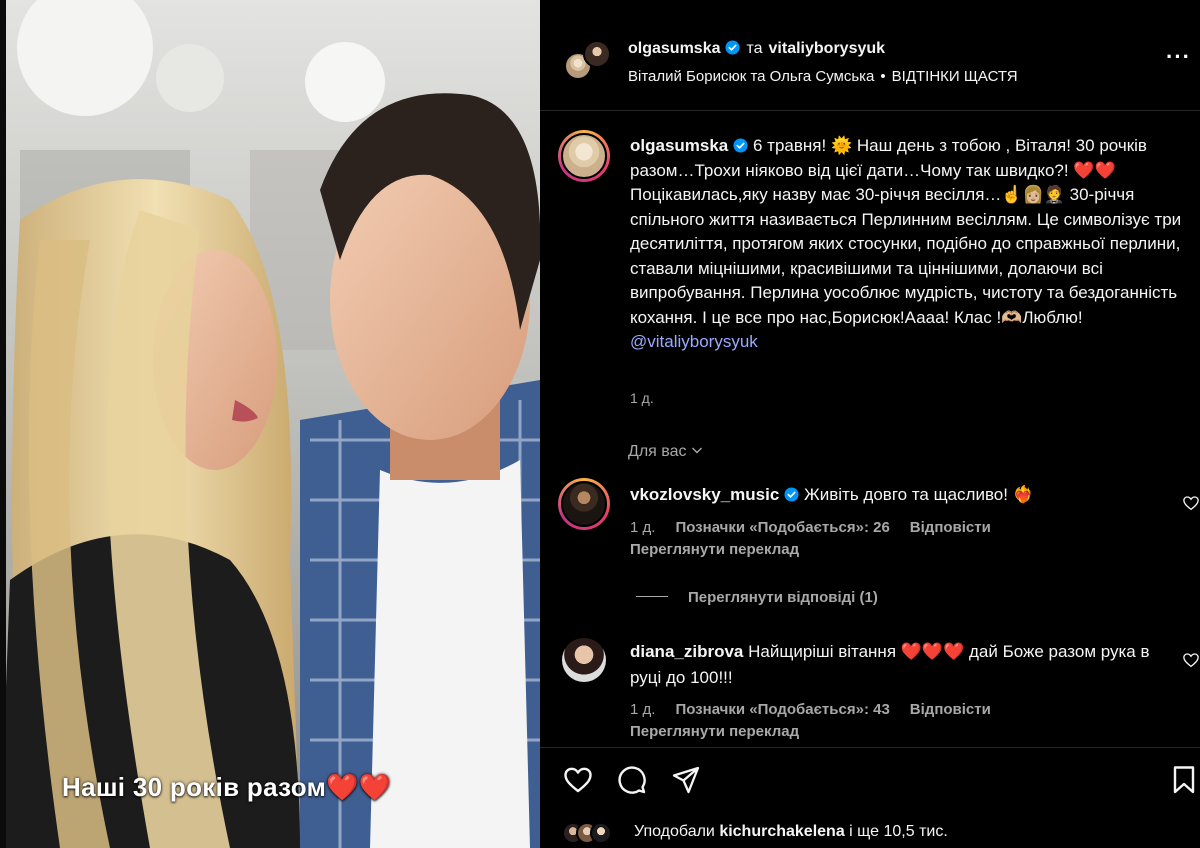  What do you see at coordinates (227, 787) in the screenshot?
I see `video-caption: Наші 30 років разом❤️❤️` at bounding box center [227, 787].